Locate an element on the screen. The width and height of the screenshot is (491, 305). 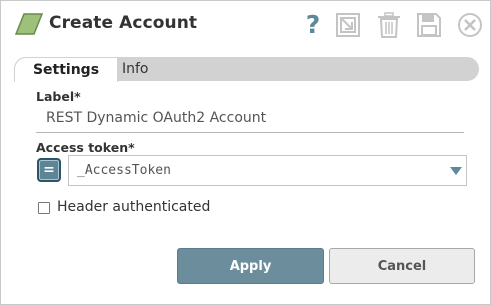
floppy-disk-icon is located at coordinates (429, 25).